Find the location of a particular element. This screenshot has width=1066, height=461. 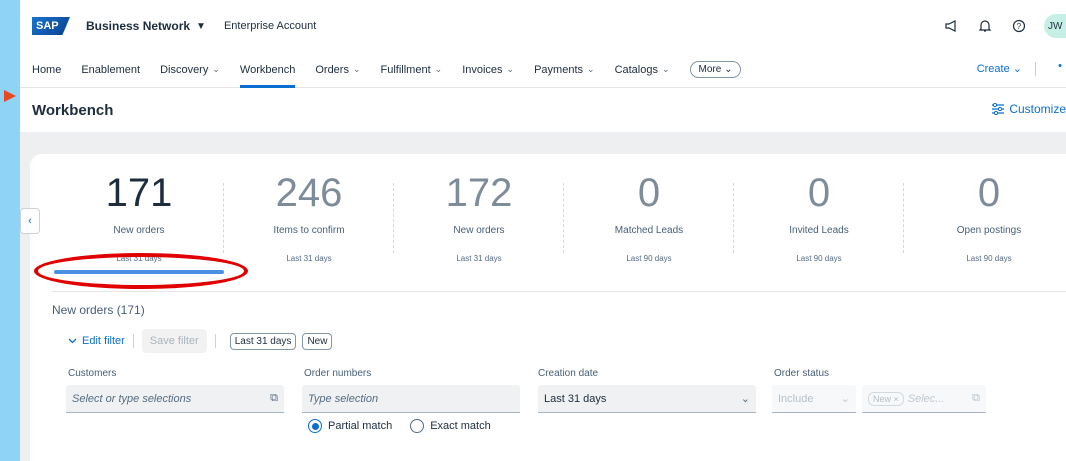

tile-label: Open postings is located at coordinates (989, 230).